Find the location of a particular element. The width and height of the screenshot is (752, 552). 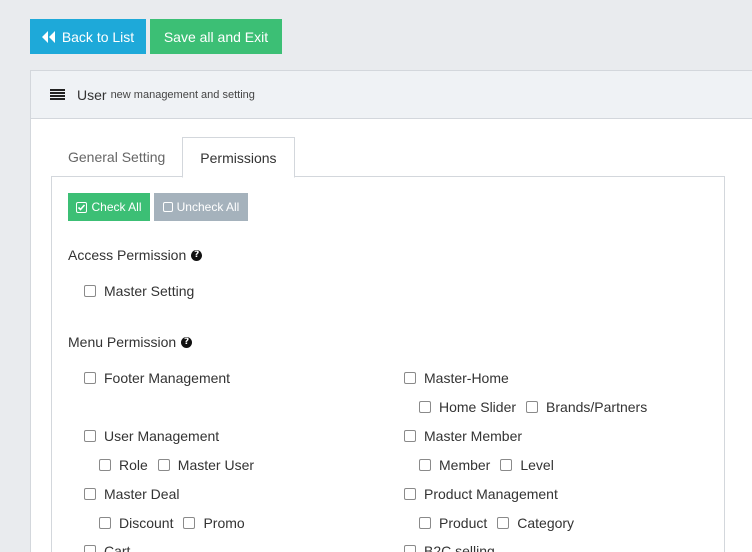

menu-permission-heading: Menu Permission ? is located at coordinates (130, 342).